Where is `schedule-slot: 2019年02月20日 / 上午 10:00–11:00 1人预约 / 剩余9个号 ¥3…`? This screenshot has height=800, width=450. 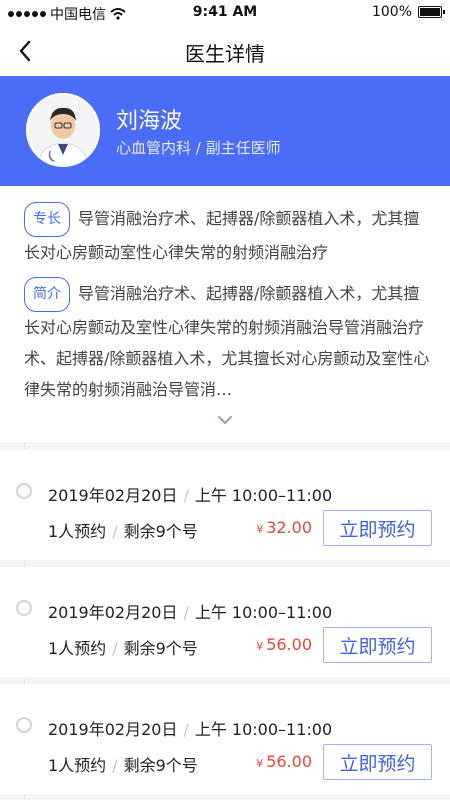
schedule-slot: 2019年02月20日 / 上午 10:00–11:00 1人预约 / 剩余9个号 ¥3… is located at coordinates (225, 505).